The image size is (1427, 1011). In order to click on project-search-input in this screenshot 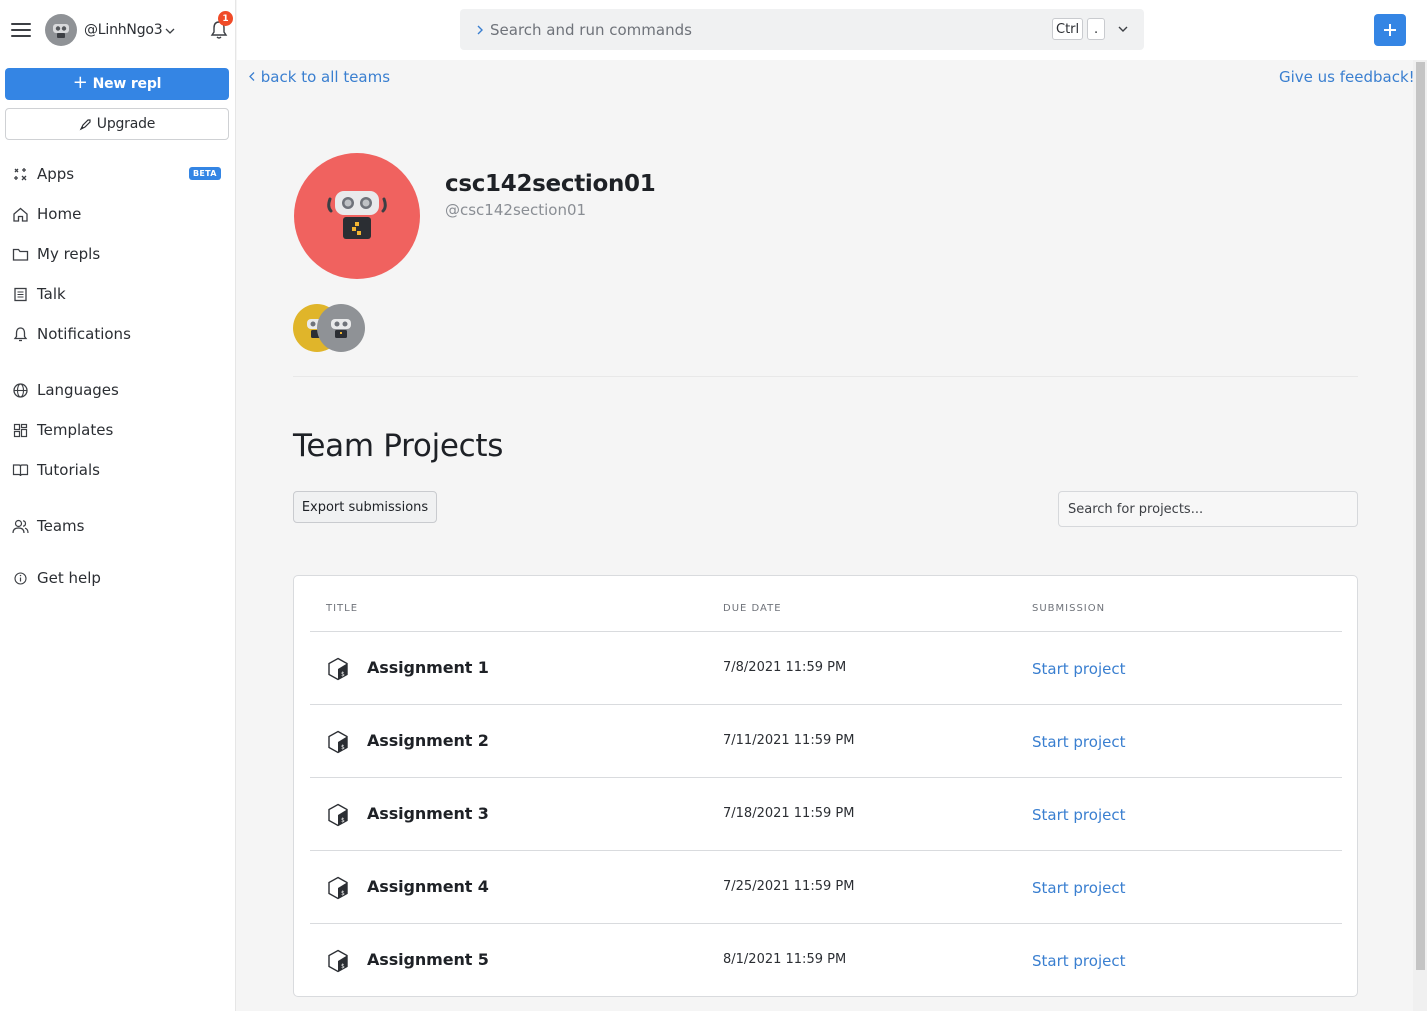, I will do `click(1208, 509)`.